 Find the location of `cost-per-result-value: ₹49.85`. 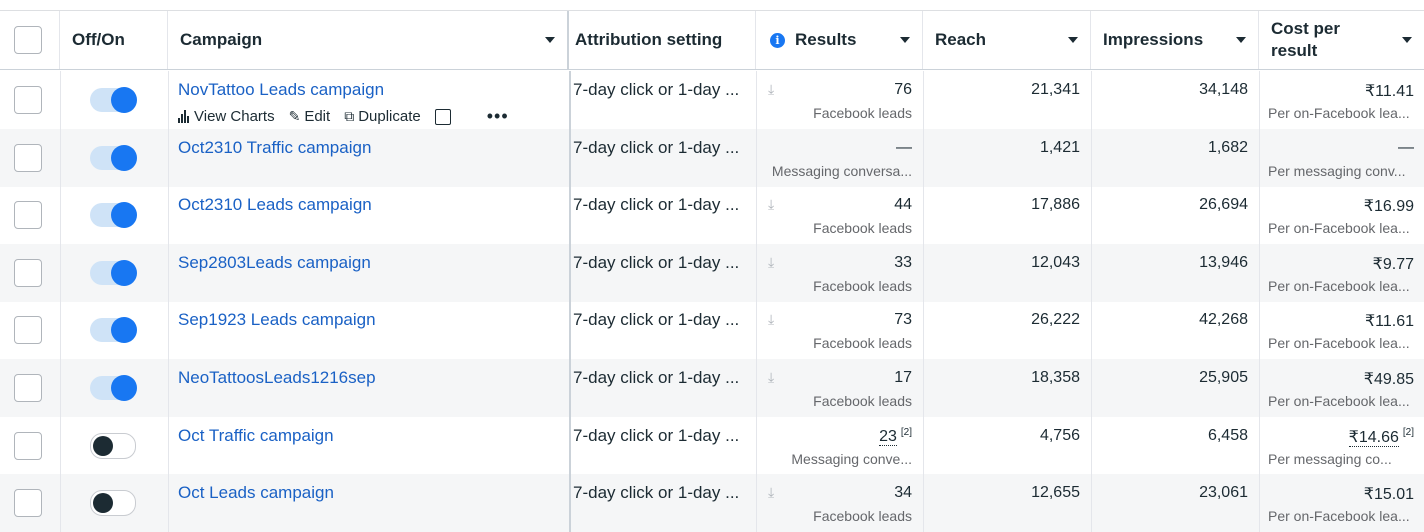

cost-per-result-value: ₹49.85 is located at coordinates (1388, 379).